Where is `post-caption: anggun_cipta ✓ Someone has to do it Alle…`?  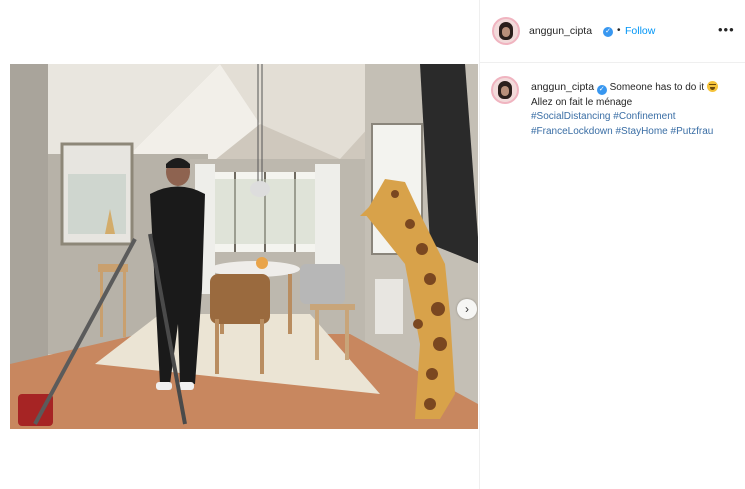 post-caption: anggun_cipta ✓ Someone has to do it Alle… is located at coordinates (636, 109).